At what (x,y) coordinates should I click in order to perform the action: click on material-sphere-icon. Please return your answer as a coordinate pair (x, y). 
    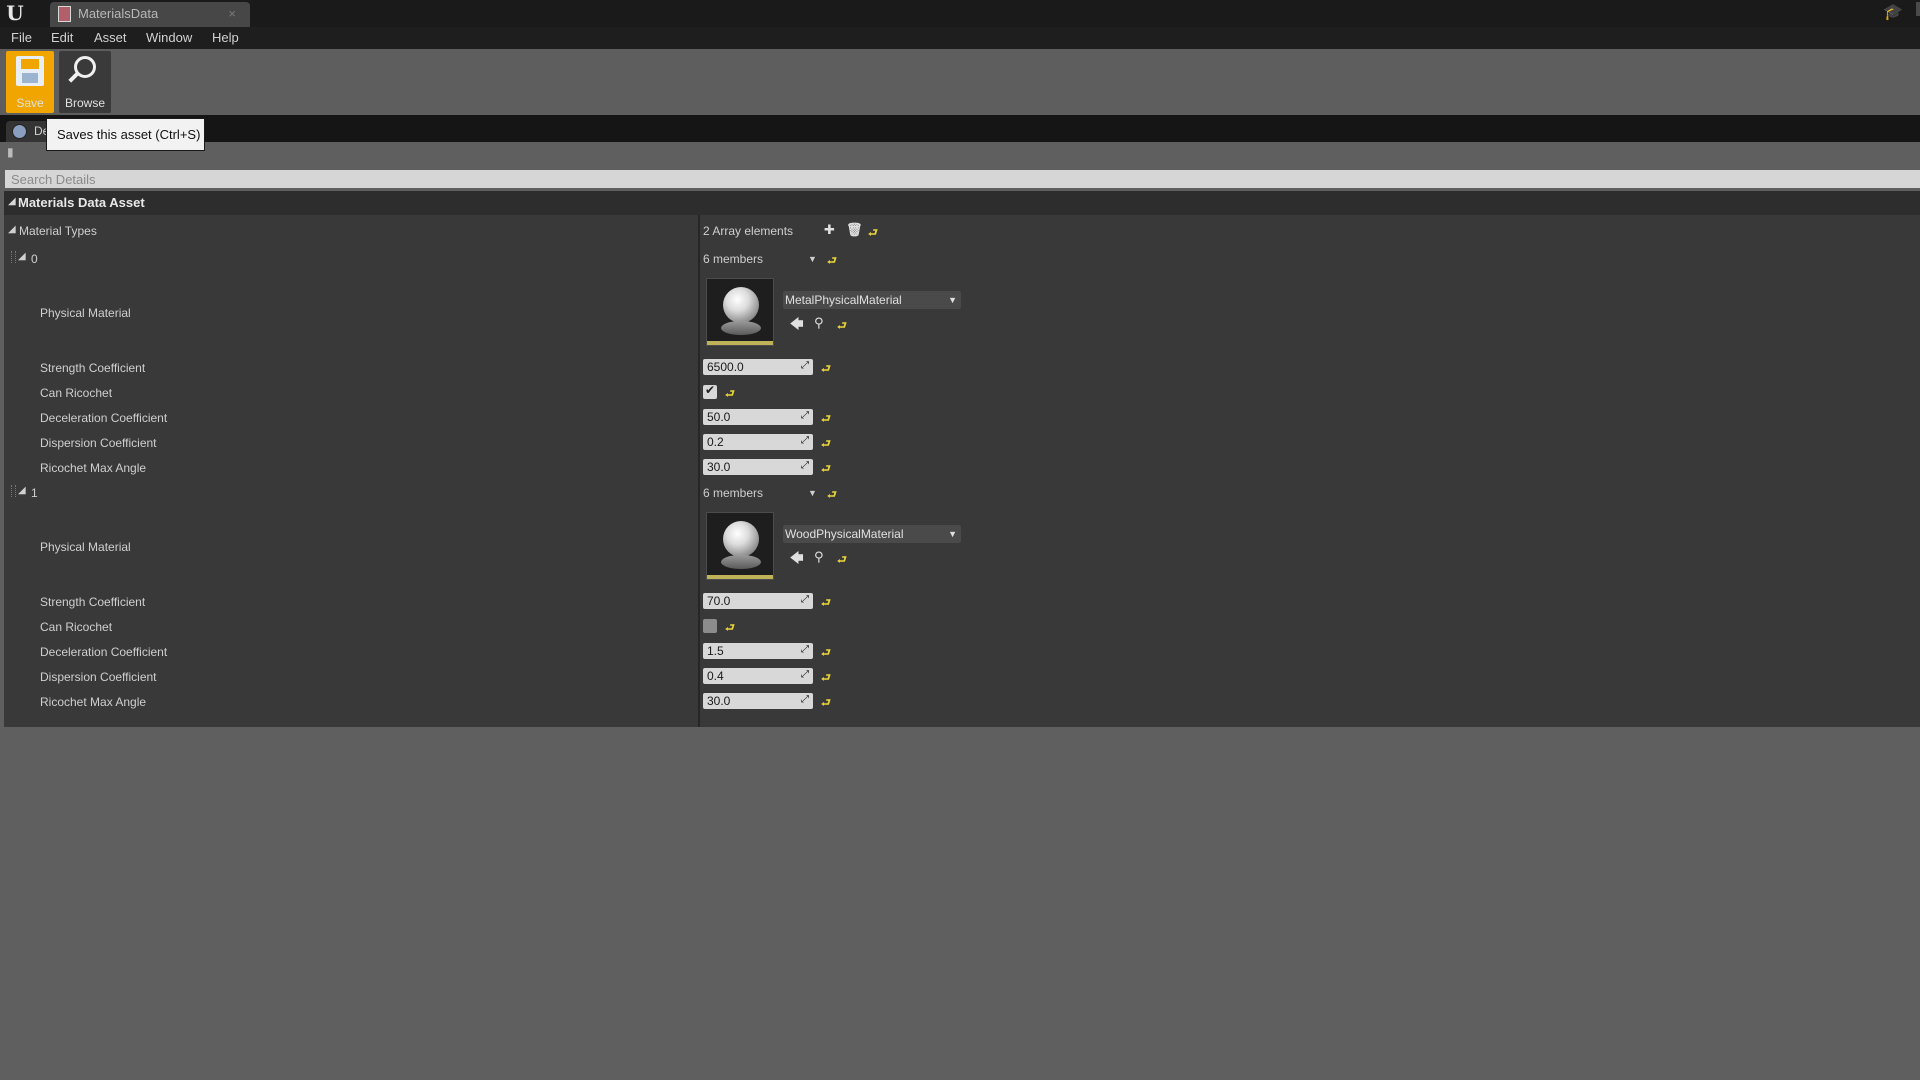
    Looking at the image, I should click on (741, 305).